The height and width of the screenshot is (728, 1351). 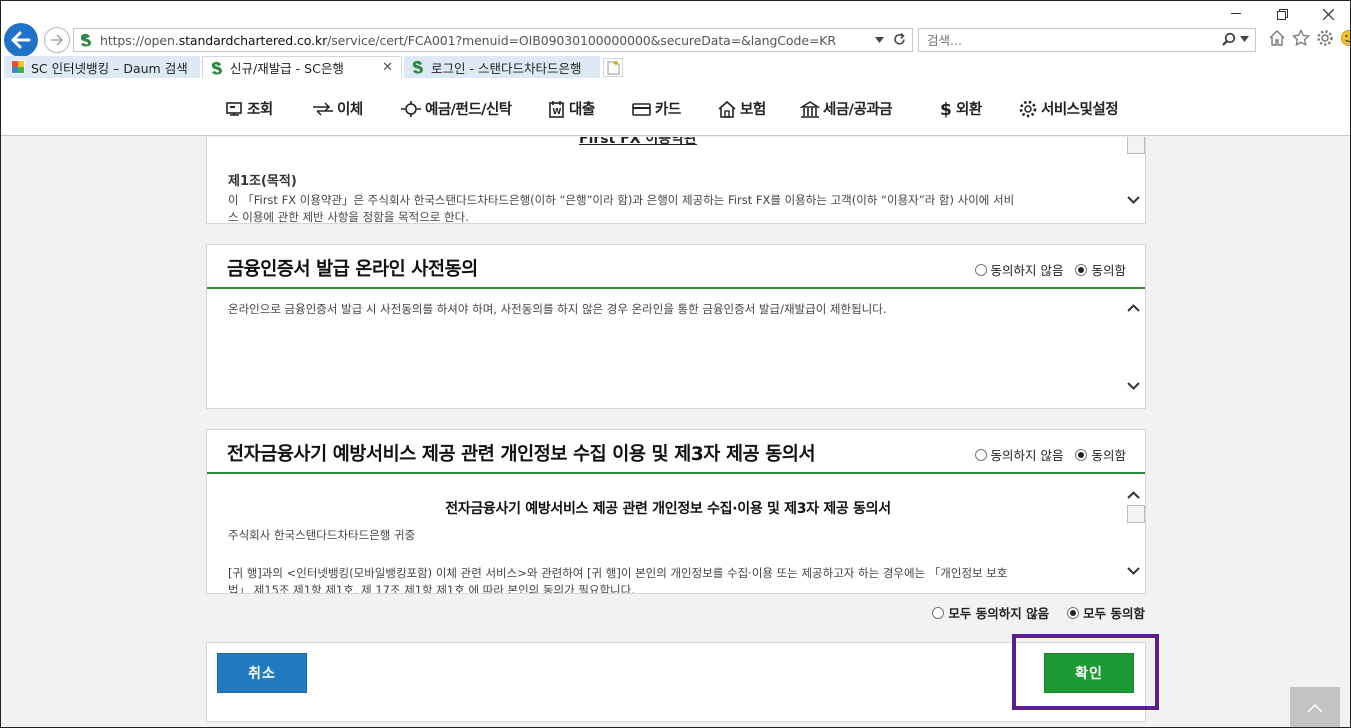 I want to click on close-icon, so click(x=1328, y=14).